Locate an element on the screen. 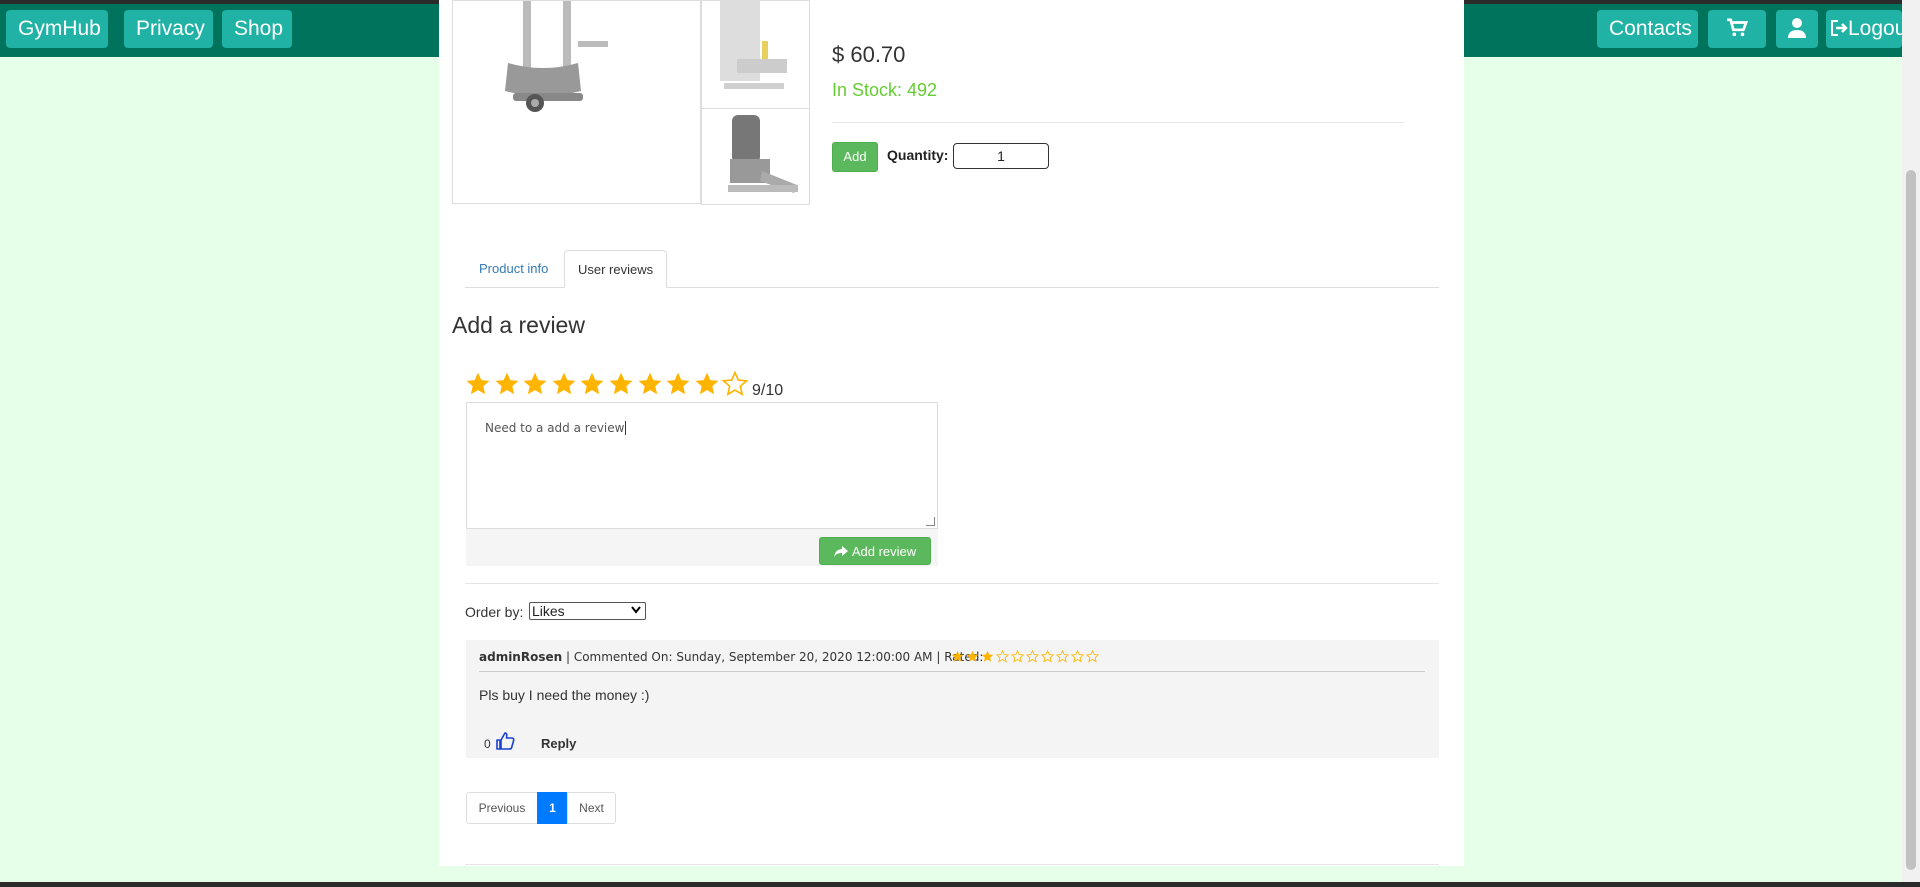 The image size is (1920, 887). order-by-label: Order by: is located at coordinates (494, 612).